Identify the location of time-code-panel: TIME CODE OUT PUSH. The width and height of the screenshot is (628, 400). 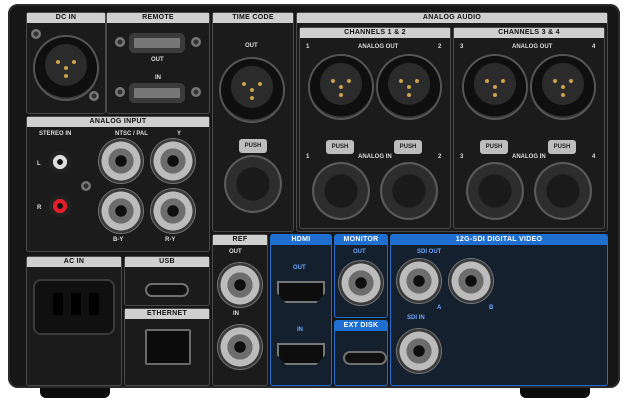
(253, 122).